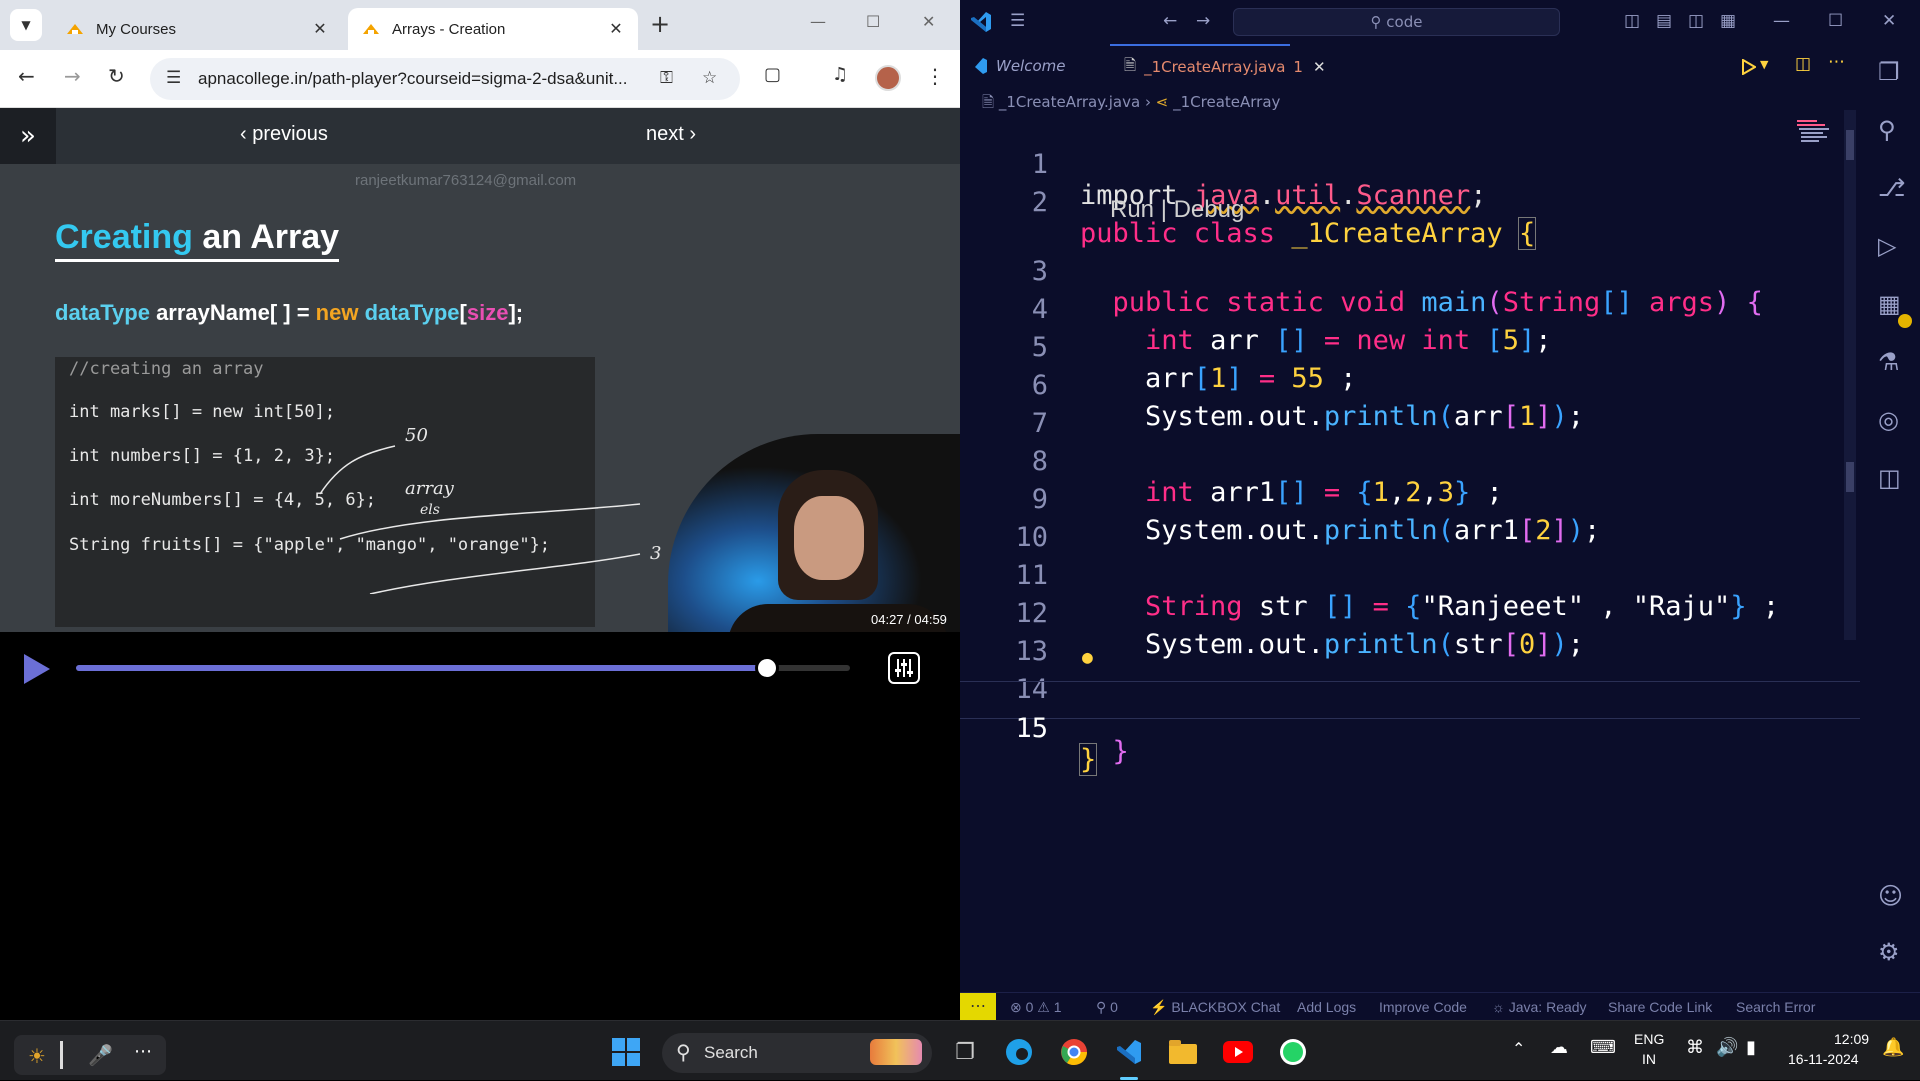 This screenshot has width=1920, height=1081. Describe the element at coordinates (1889, 304) in the screenshot. I see `extensions-icon: ▦` at that location.